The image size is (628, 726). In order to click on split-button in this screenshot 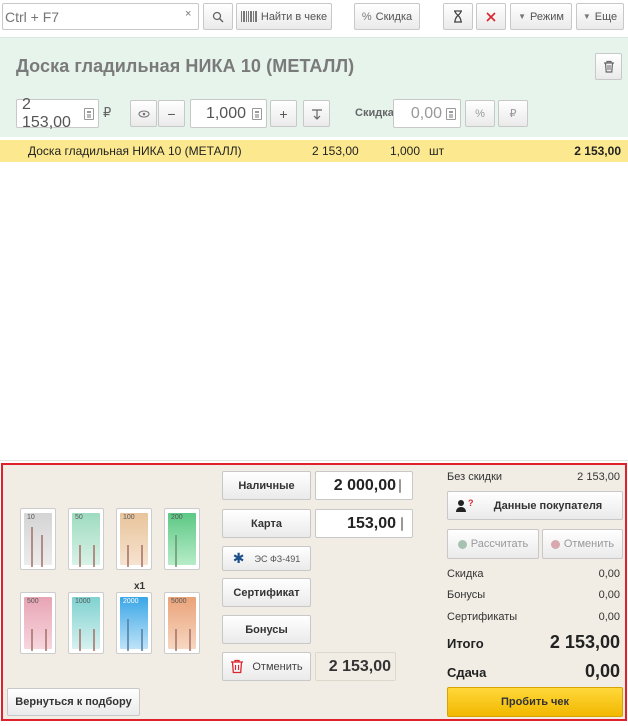, I will do `click(316, 113)`.